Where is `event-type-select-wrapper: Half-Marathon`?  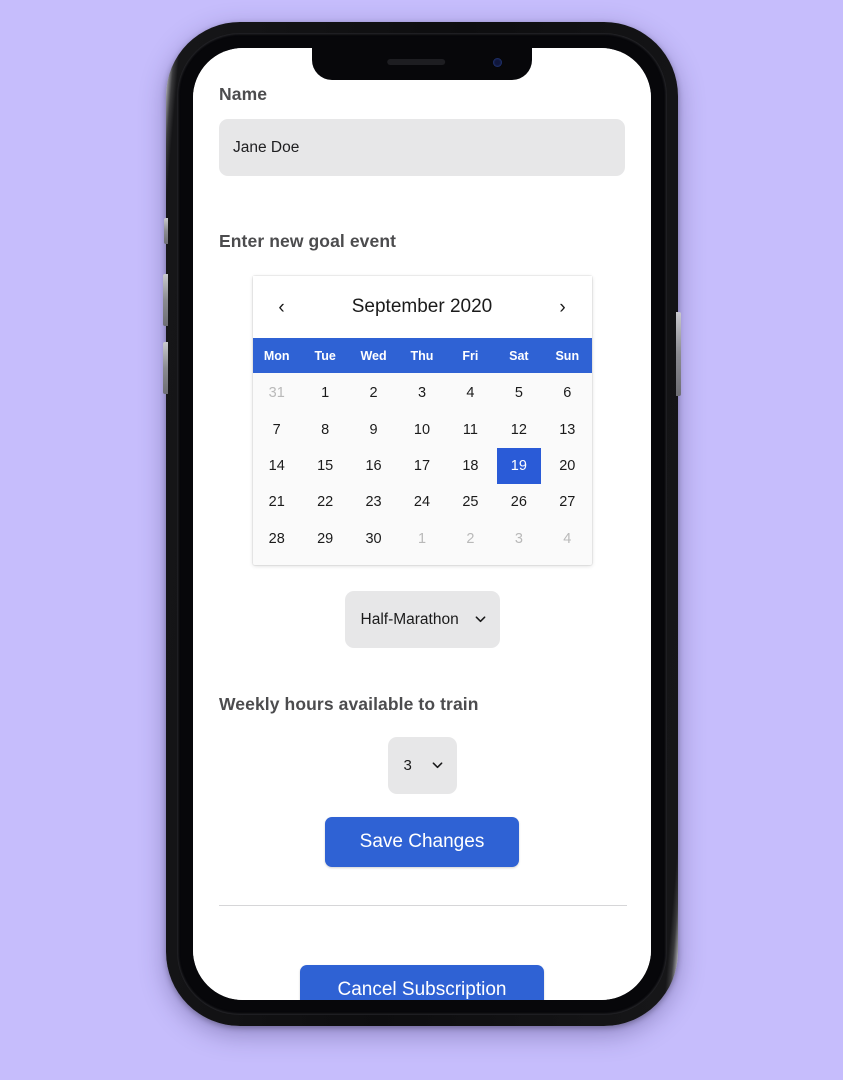 event-type-select-wrapper: Half-Marathon is located at coordinates (422, 619).